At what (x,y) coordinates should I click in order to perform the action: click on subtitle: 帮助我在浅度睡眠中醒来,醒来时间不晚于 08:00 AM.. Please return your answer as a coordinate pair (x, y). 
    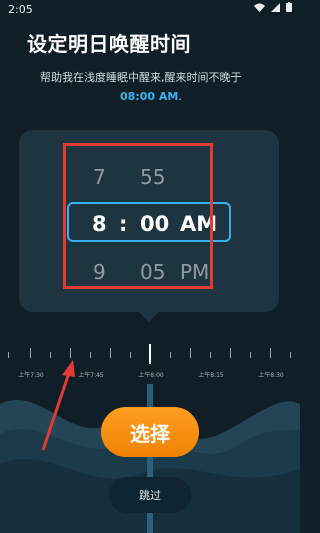
    Looking at the image, I should click on (160, 87).